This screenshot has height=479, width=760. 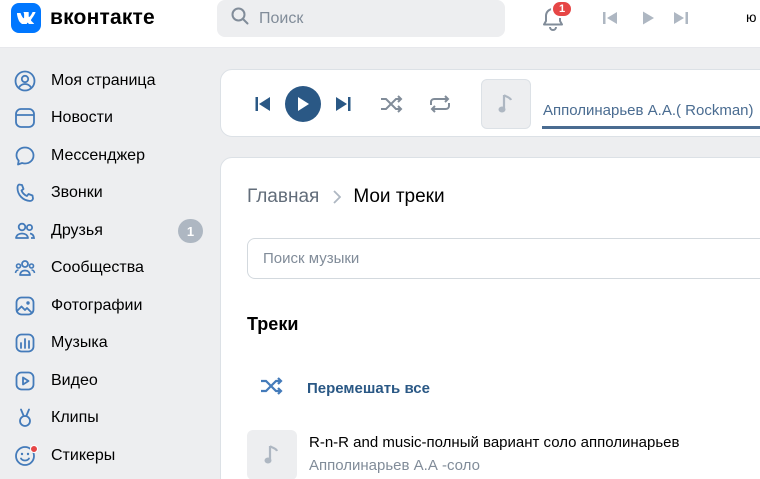 What do you see at coordinates (337, 197) in the screenshot?
I see `chevron-right-icon` at bounding box center [337, 197].